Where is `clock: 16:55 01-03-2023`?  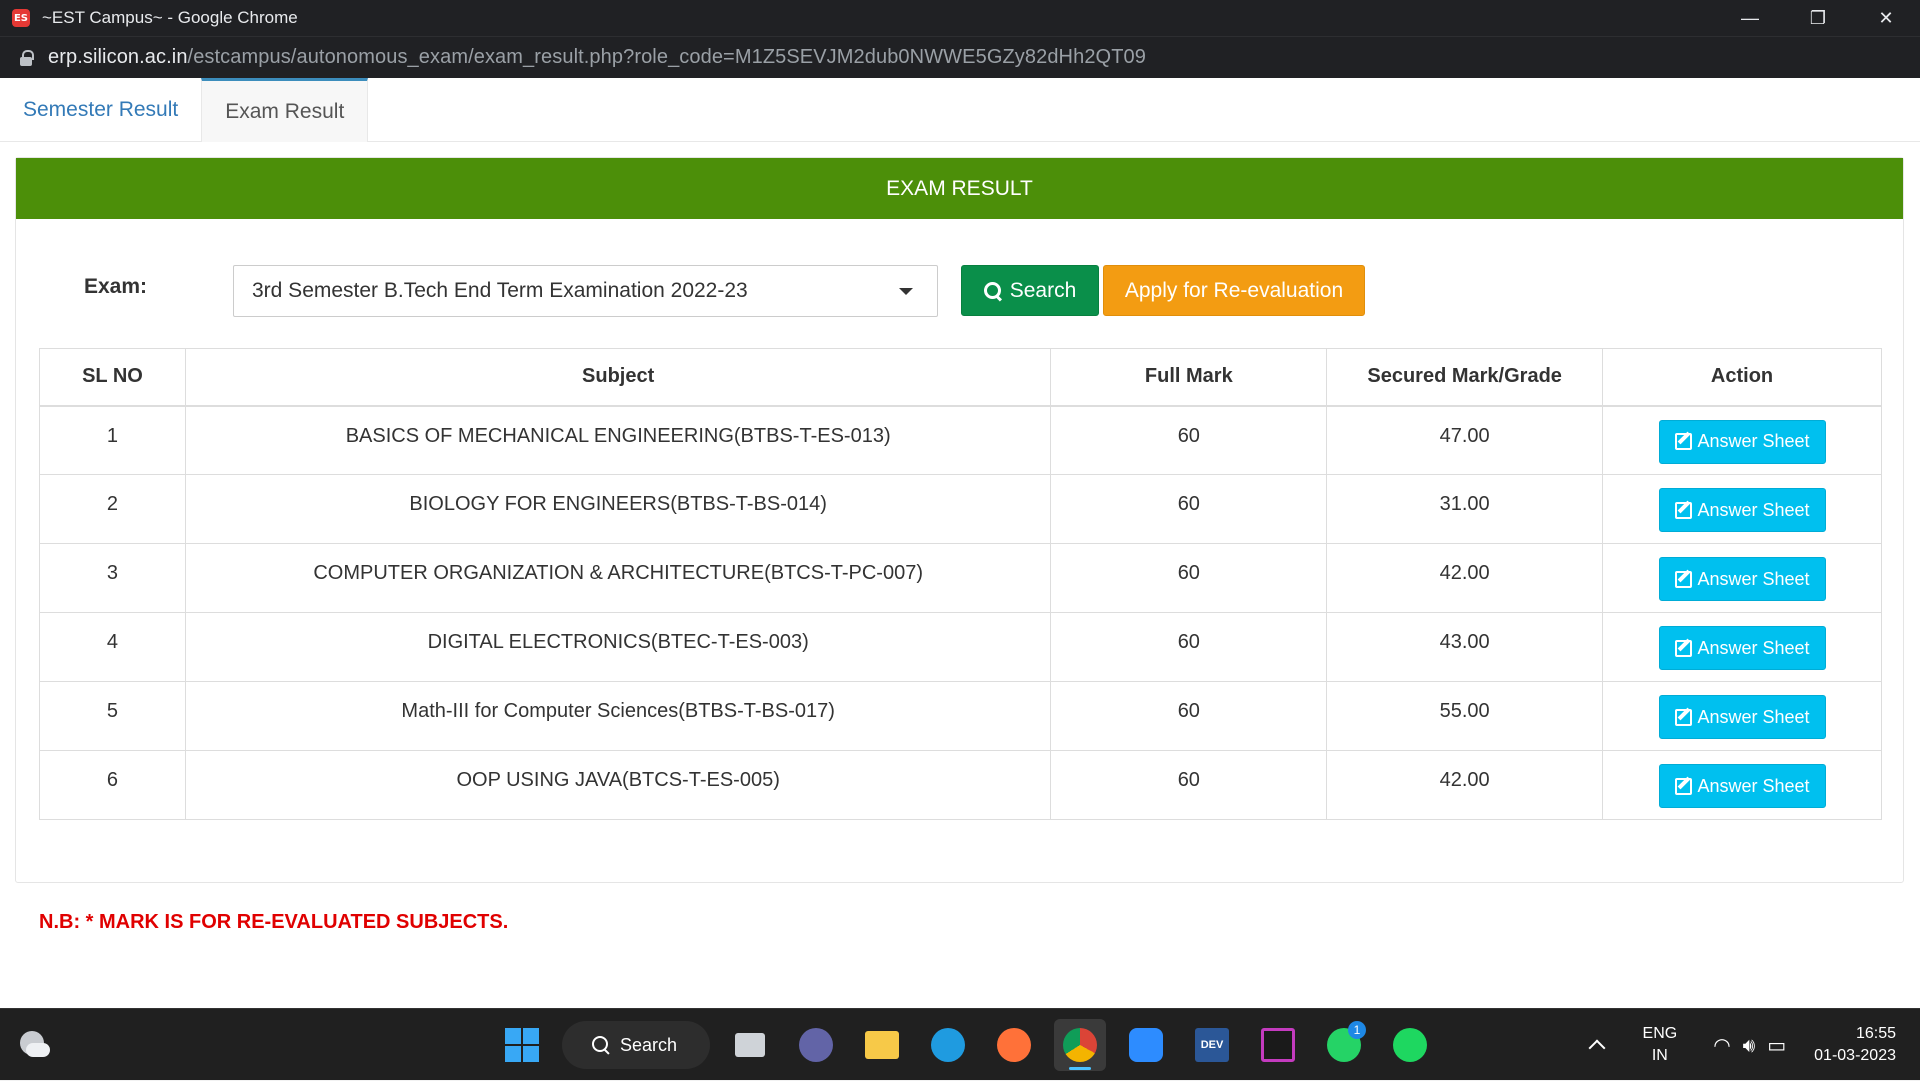 clock: 16:55 01-03-2023 is located at coordinates (1855, 1045).